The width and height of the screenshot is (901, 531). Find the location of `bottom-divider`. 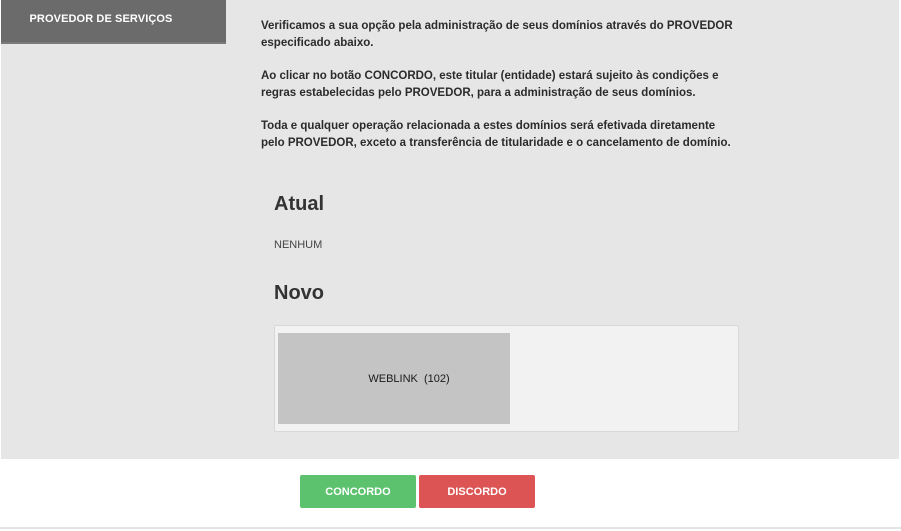

bottom-divider is located at coordinates (450, 528).